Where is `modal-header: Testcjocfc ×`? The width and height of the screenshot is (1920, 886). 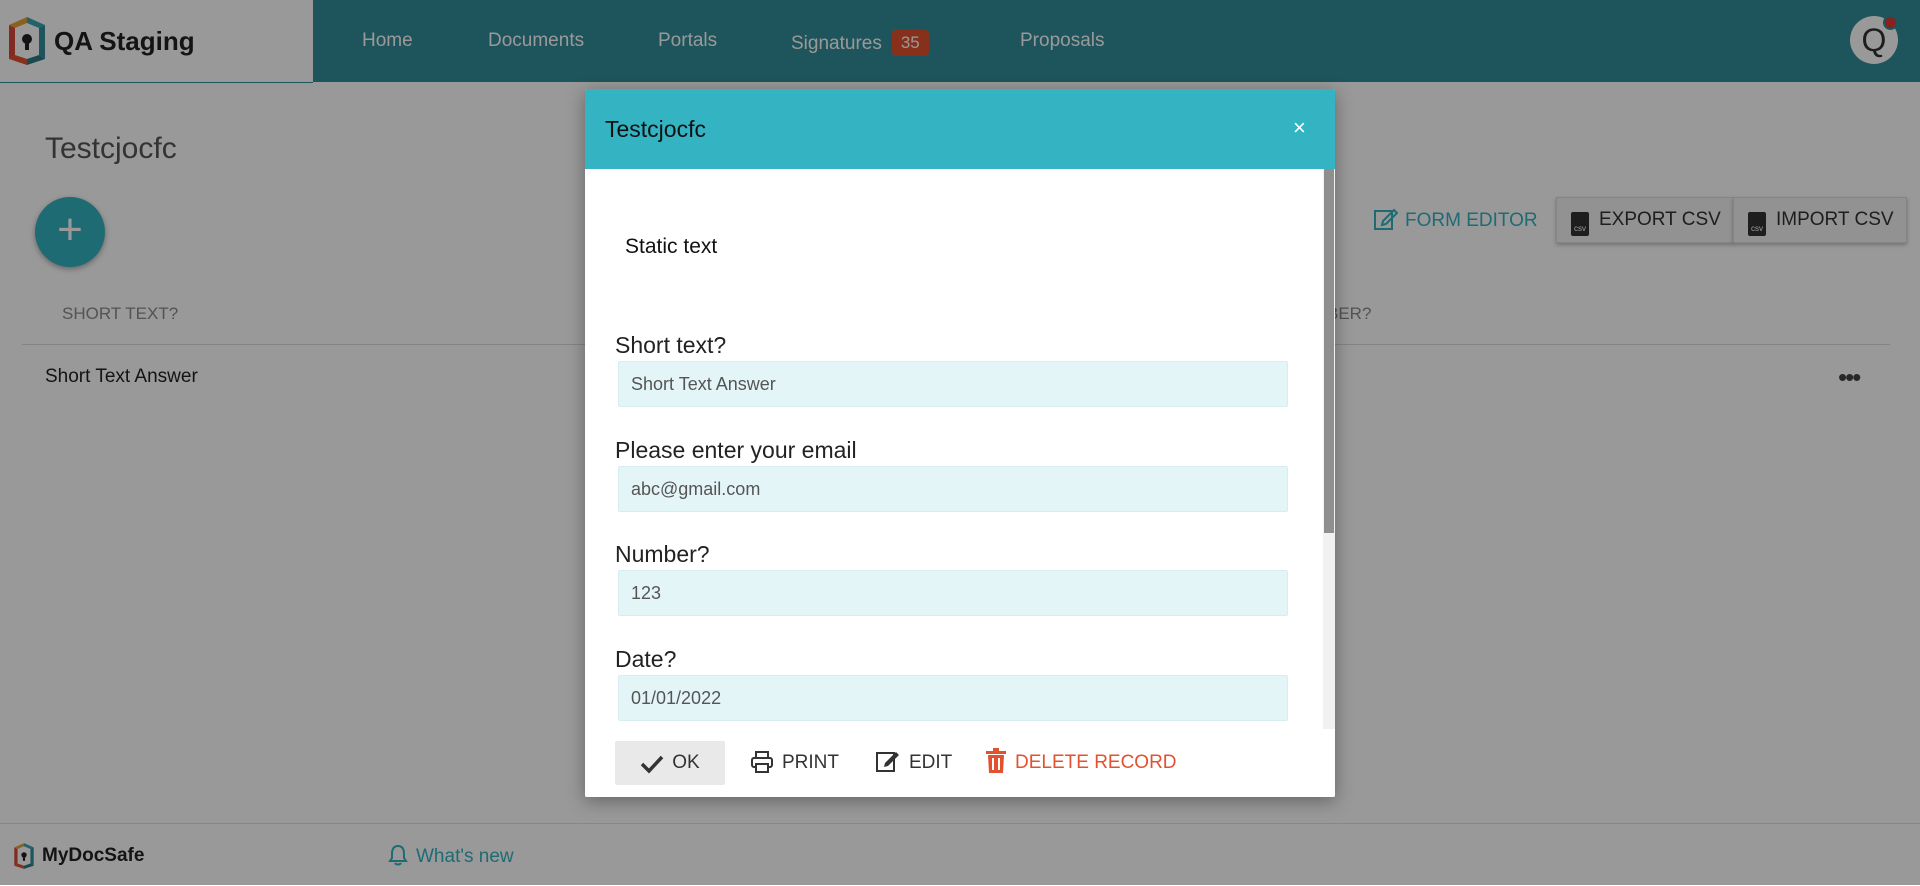
modal-header: Testcjocfc × is located at coordinates (960, 129).